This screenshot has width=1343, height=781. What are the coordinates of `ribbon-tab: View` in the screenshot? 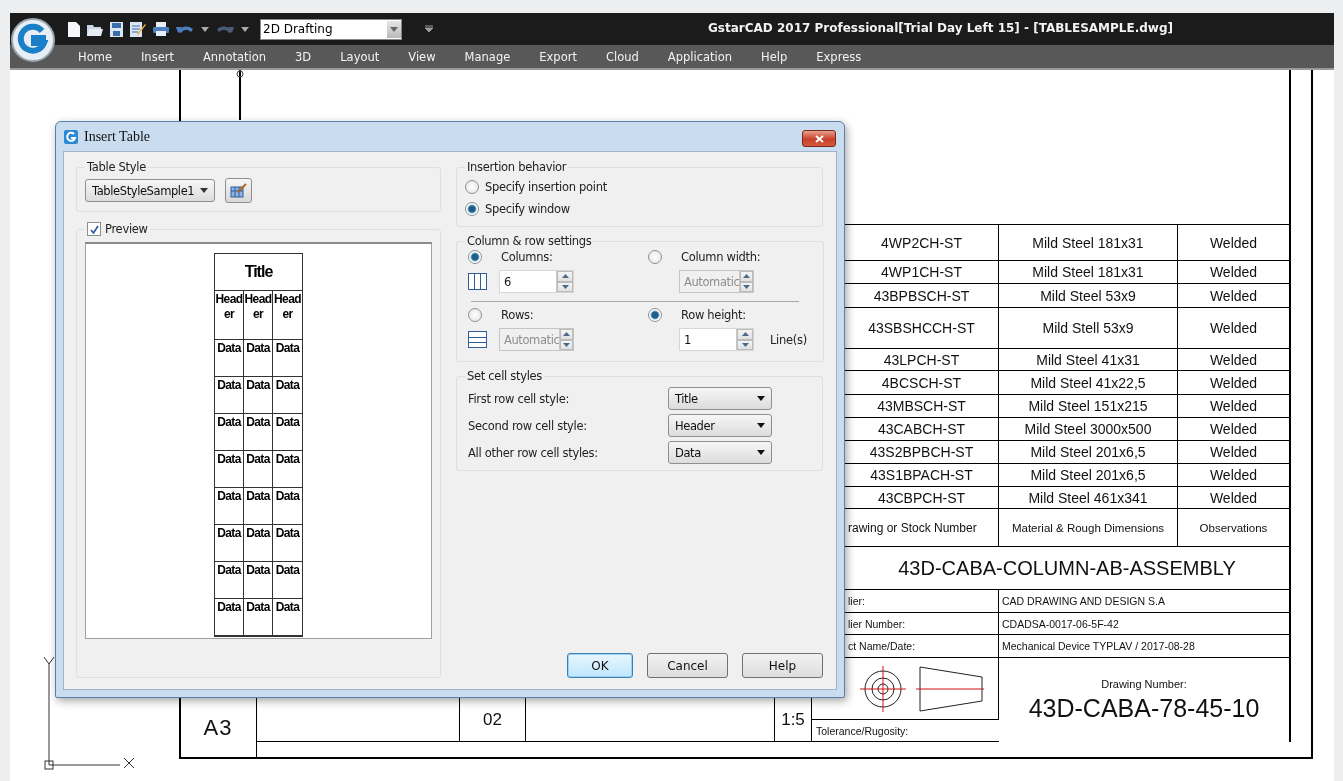 It's located at (422, 56).